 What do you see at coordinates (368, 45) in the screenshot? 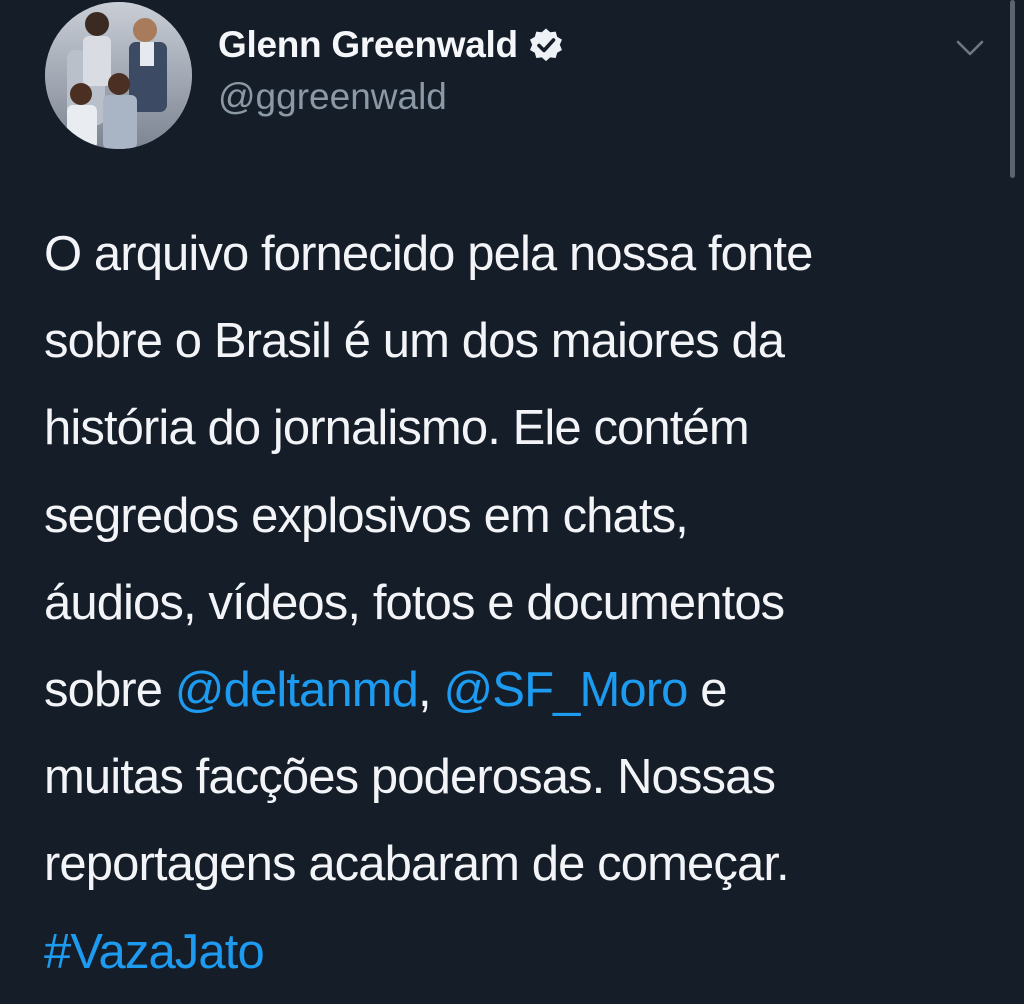
I see `display-name: Glenn Greenwald` at bounding box center [368, 45].